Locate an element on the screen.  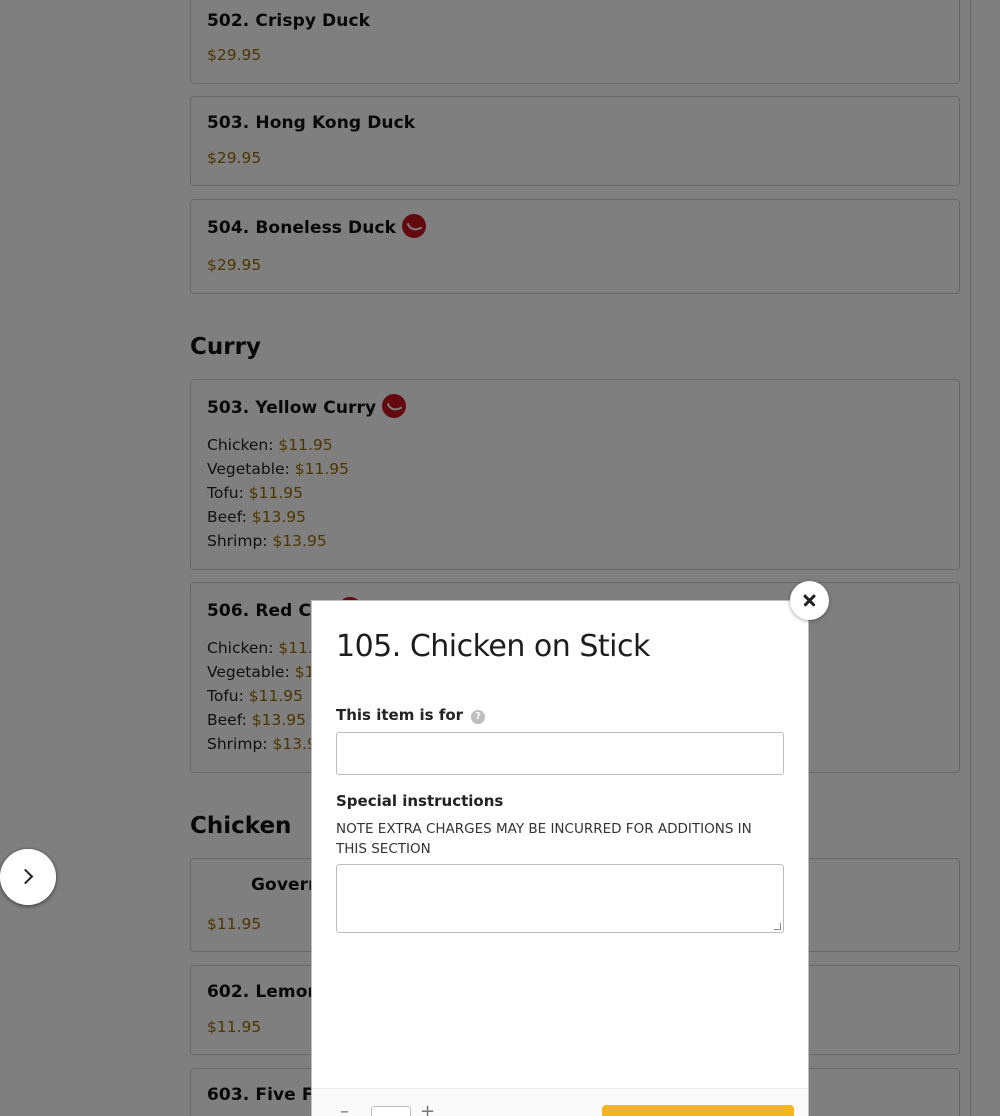
item-for-field-box is located at coordinates (560, 753).